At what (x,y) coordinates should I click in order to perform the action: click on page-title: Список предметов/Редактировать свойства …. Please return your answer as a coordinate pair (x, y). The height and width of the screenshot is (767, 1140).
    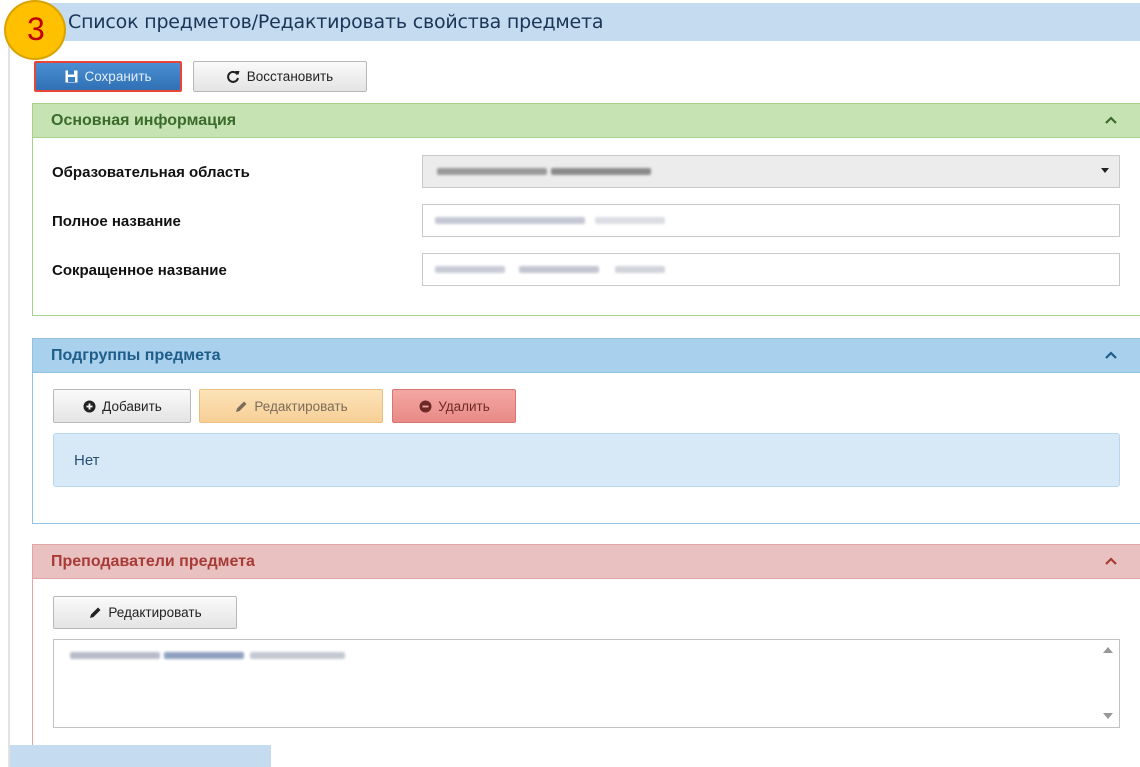
    Looking at the image, I should click on (336, 22).